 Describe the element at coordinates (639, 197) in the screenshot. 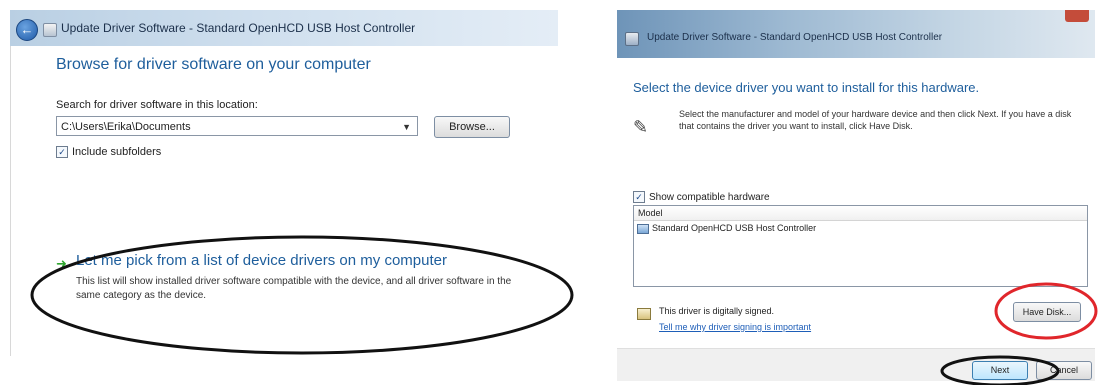

I see `show-compatible-checkbox: ✓` at that location.